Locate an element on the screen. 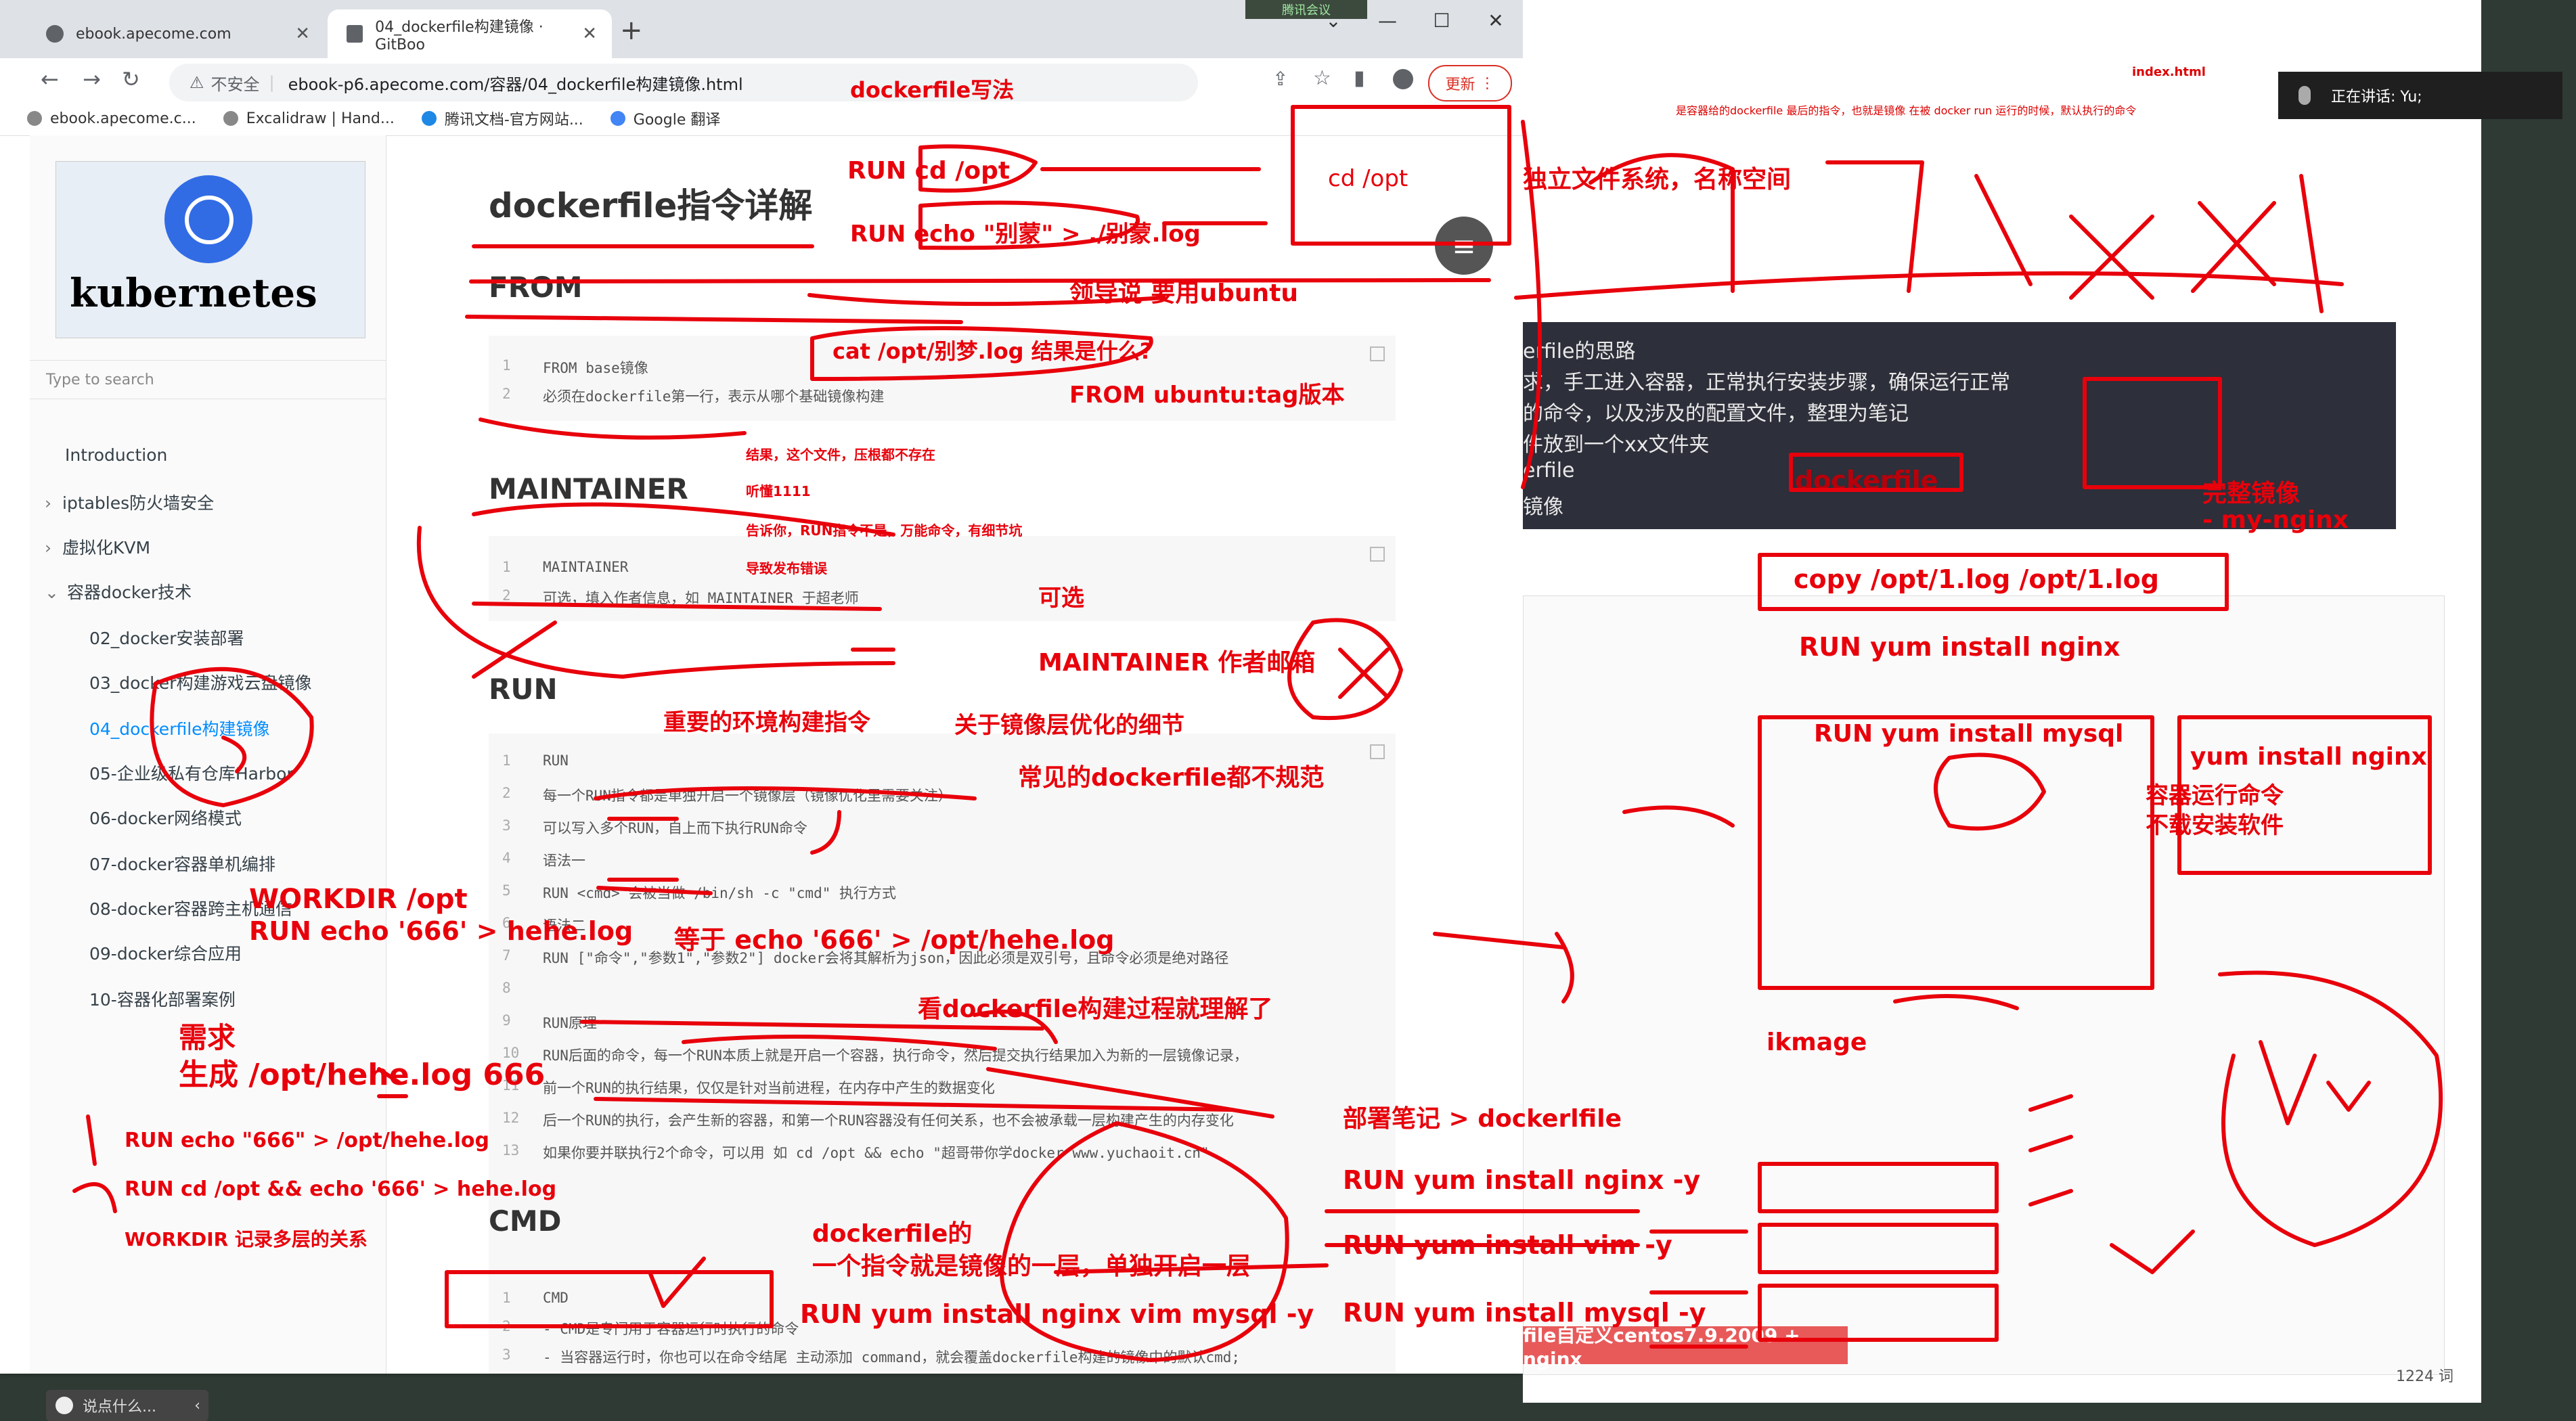 The height and width of the screenshot is (1421, 2576). code-line: RUN is located at coordinates (556, 760).